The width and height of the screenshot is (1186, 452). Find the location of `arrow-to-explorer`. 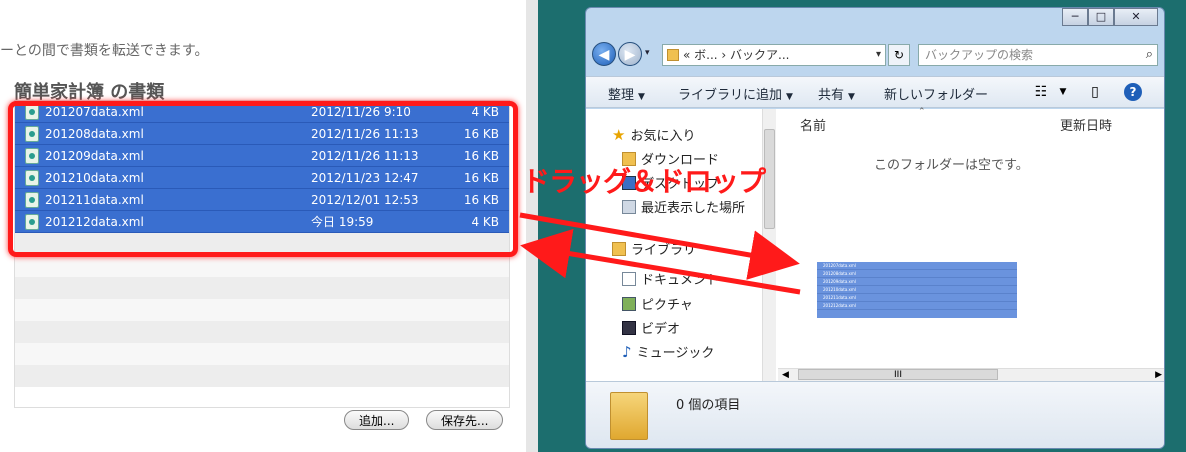

arrow-to-explorer is located at coordinates (659, 246).